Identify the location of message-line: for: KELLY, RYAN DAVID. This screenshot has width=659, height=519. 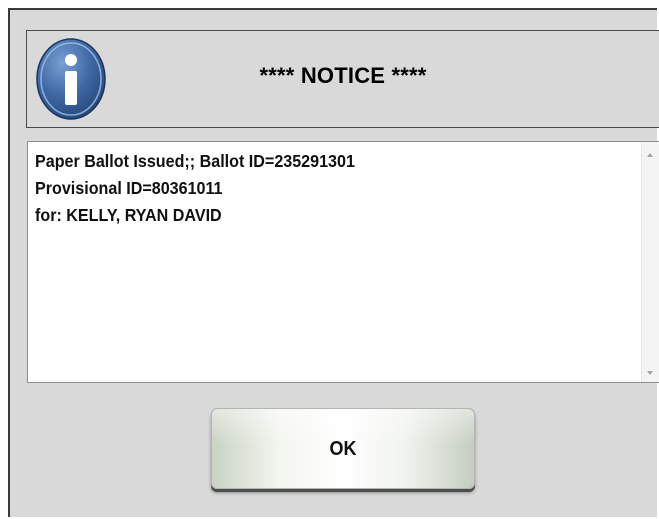
(128, 215).